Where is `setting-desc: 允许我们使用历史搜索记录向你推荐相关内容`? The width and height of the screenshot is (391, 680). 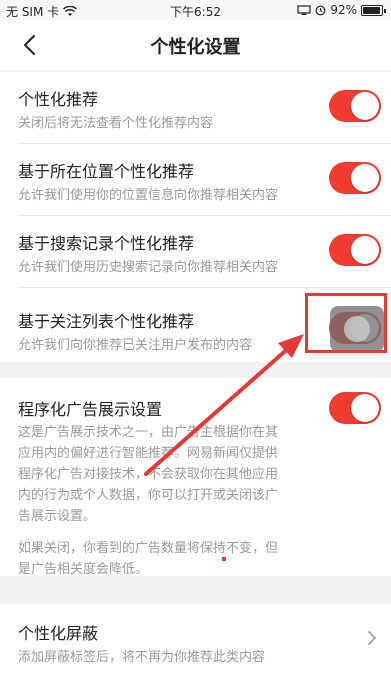
setting-desc: 允许我们使用历史搜索记录向你推荐相关内容 is located at coordinates (148, 267).